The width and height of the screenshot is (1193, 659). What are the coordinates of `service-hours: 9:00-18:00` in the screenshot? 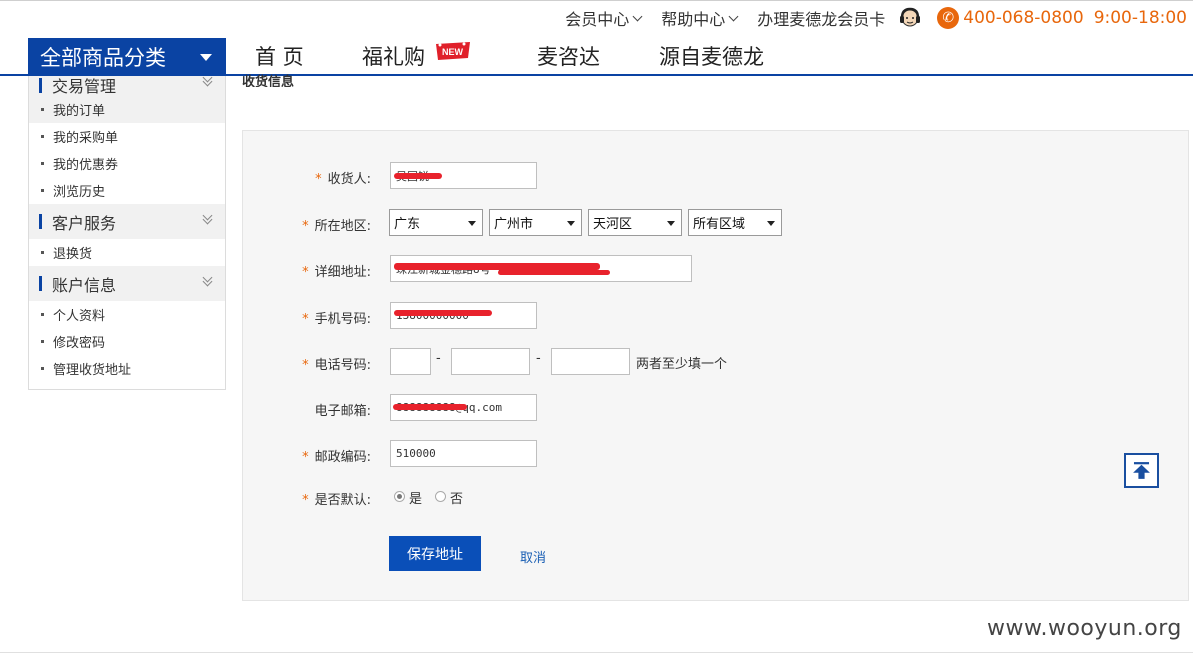 It's located at (1140, 18).